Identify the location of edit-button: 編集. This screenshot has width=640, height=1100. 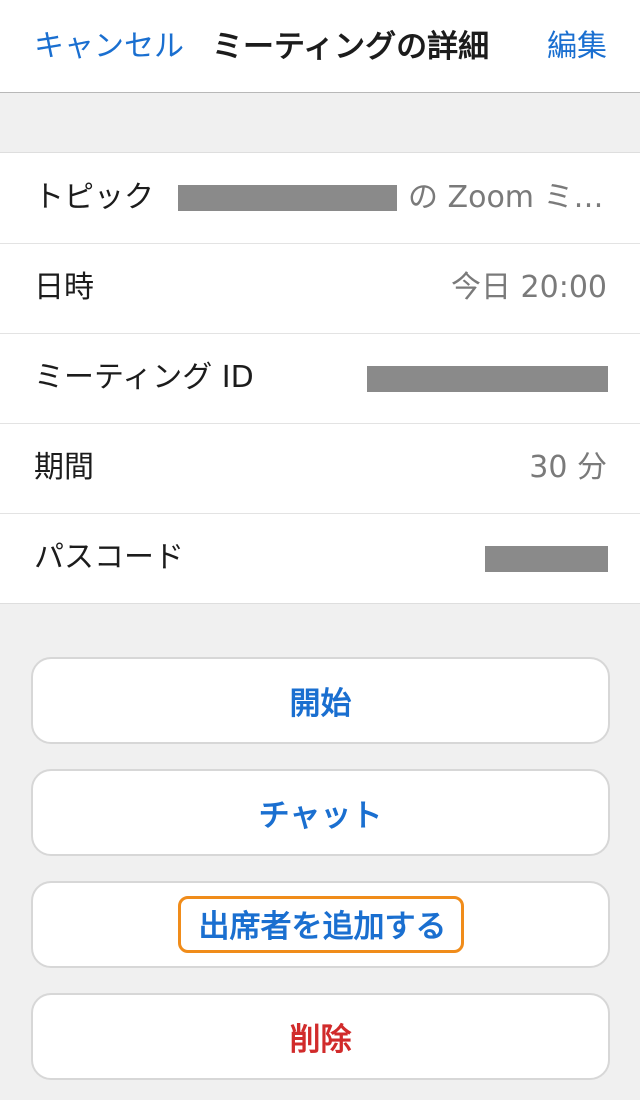
(577, 47).